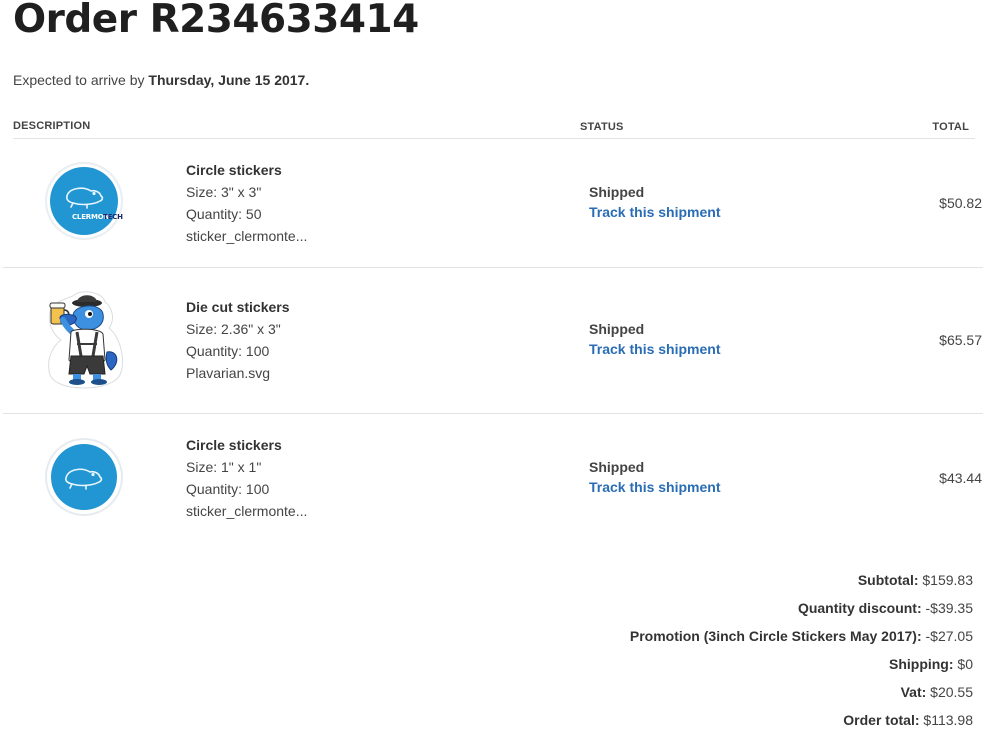 The image size is (1005, 735). What do you see at coordinates (52, 126) in the screenshot?
I see `column-header-description: DESCRIPTION` at bounding box center [52, 126].